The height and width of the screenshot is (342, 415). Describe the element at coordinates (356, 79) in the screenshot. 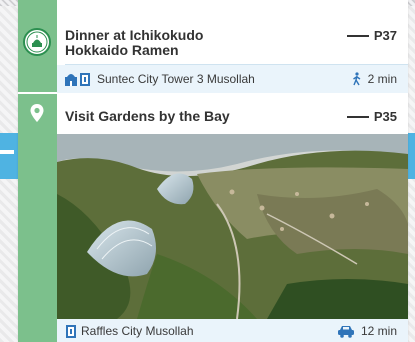

I see `walking-person-icon` at that location.